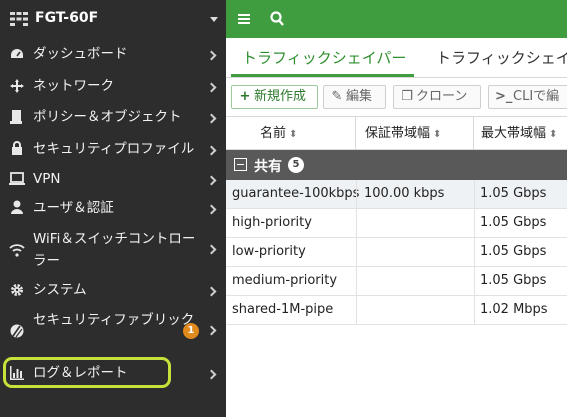 The width and height of the screenshot is (567, 417). I want to click on top-bar, so click(396, 19).